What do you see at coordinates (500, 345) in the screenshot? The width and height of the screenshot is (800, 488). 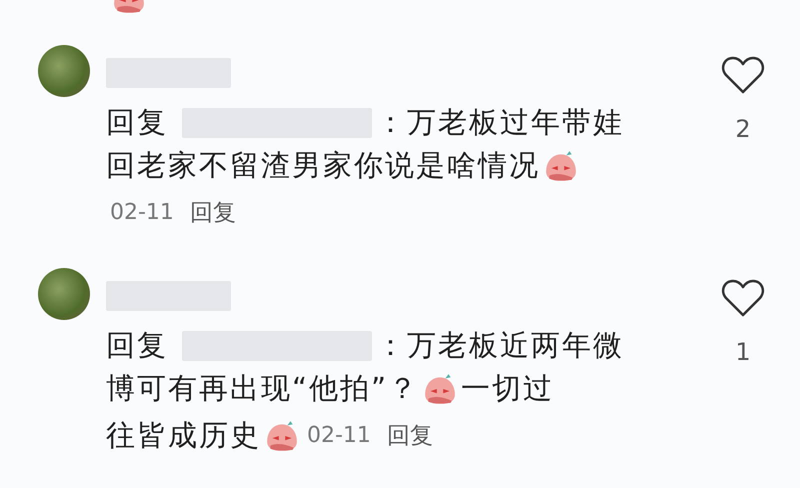 I see `comment-text: ：万老板近两年微` at bounding box center [500, 345].